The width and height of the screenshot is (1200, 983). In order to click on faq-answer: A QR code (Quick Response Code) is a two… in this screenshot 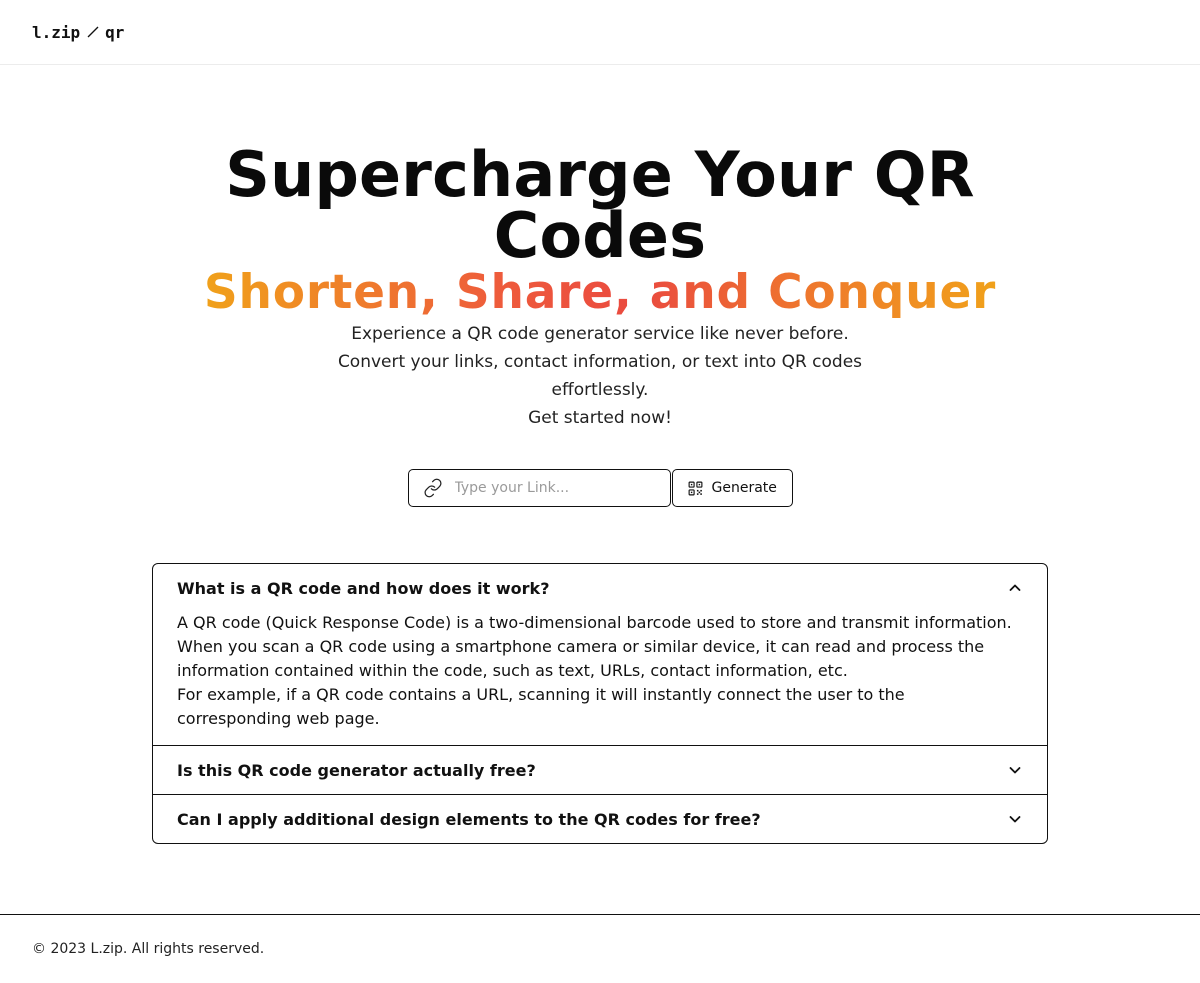, I will do `click(600, 678)`.